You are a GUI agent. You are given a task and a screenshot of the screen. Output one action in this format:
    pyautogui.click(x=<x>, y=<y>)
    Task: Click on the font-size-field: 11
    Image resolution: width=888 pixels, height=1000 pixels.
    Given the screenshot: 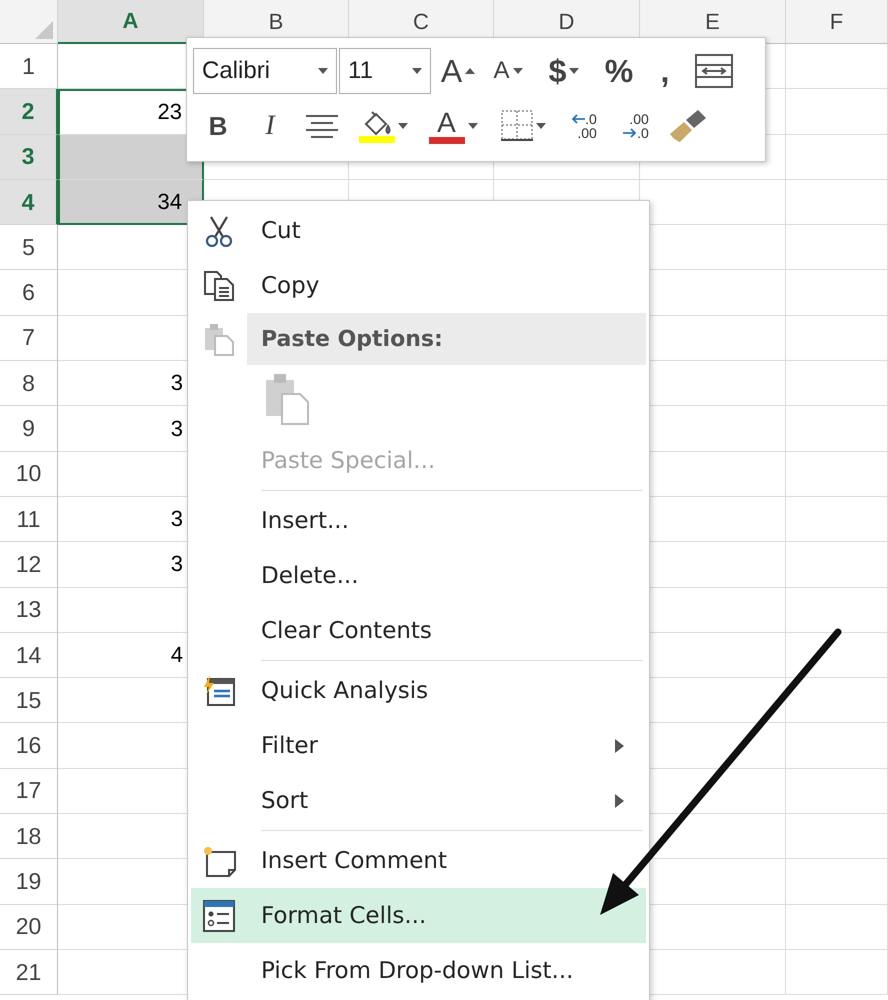 What is the action you would take?
    pyautogui.click(x=385, y=71)
    